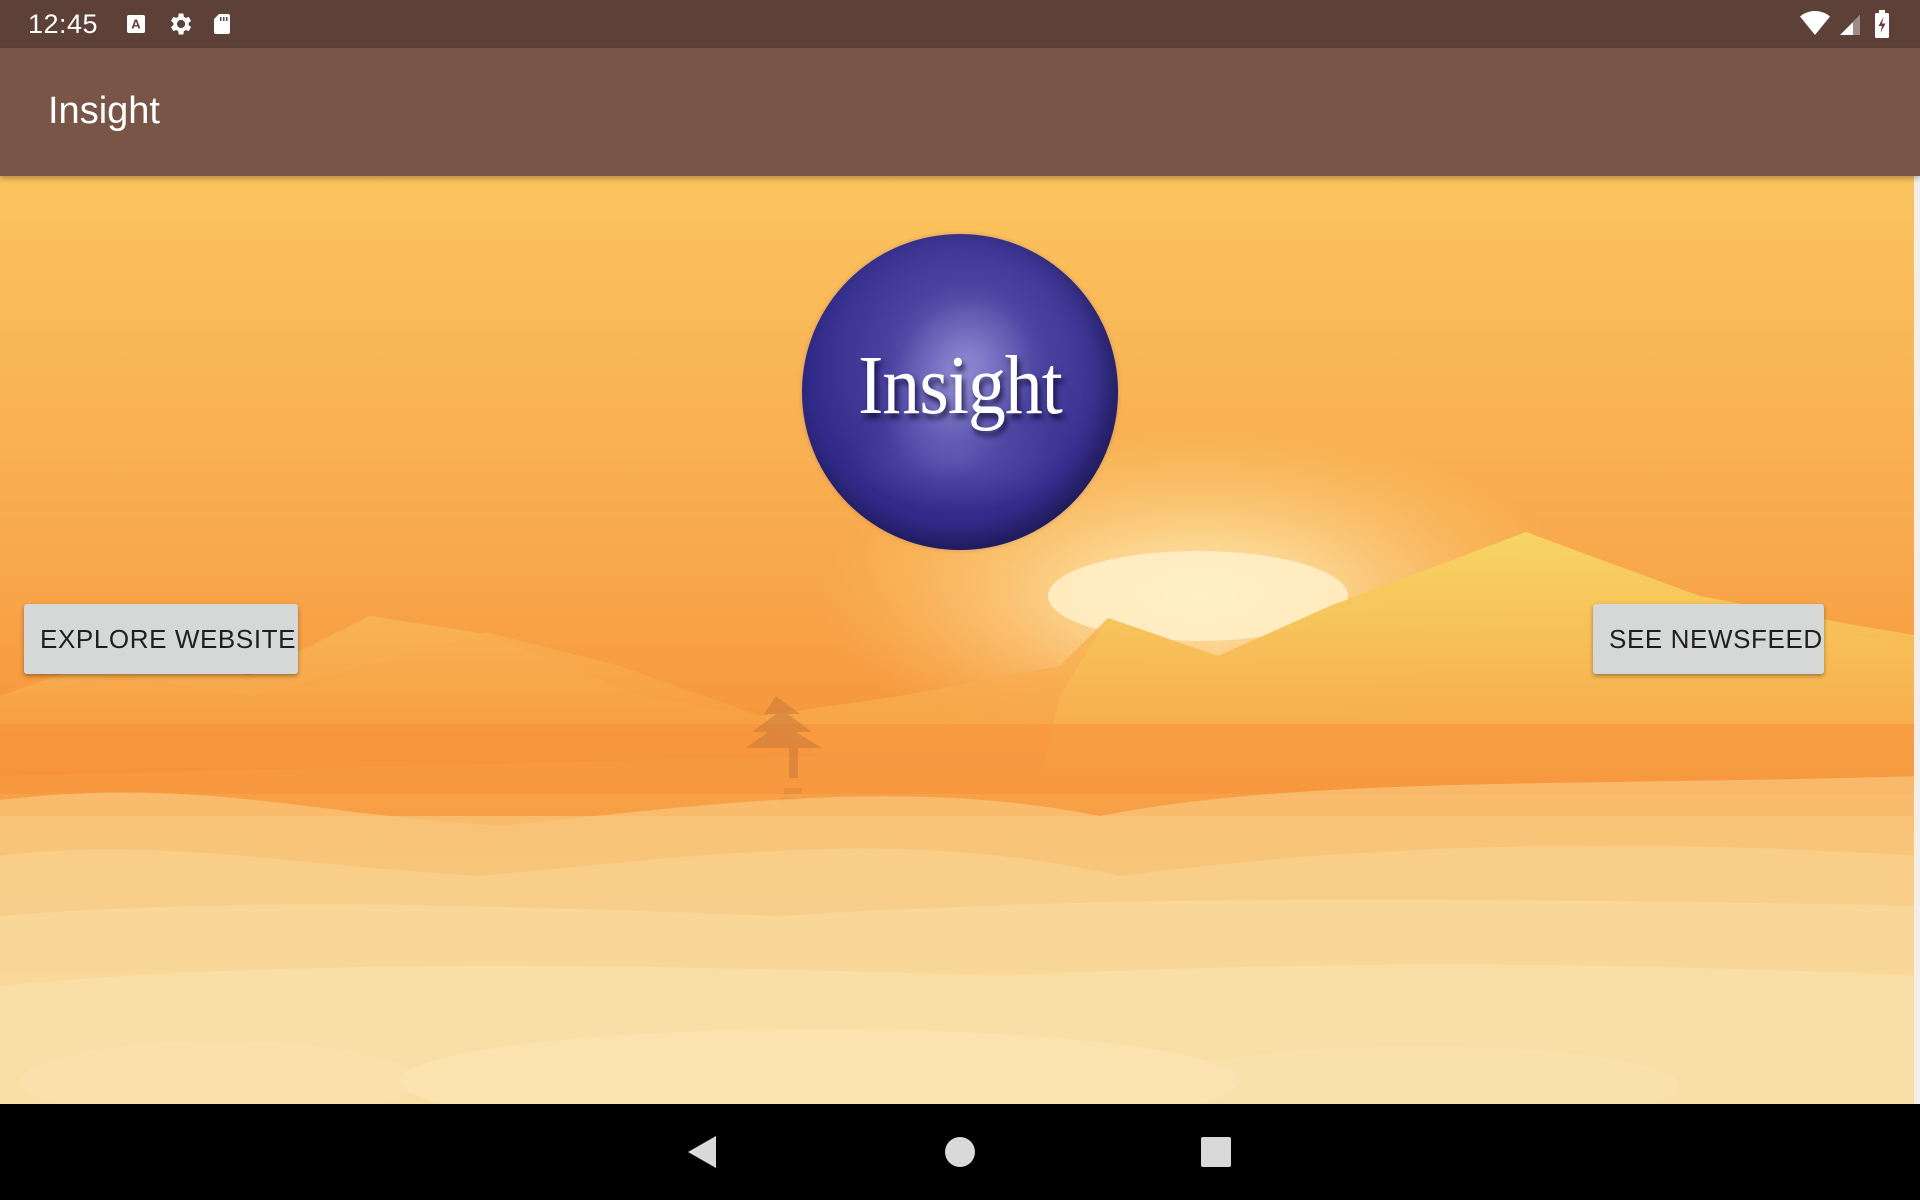  What do you see at coordinates (1708, 639) in the screenshot?
I see `see-newsfeed-button: SEE NEWSFEED` at bounding box center [1708, 639].